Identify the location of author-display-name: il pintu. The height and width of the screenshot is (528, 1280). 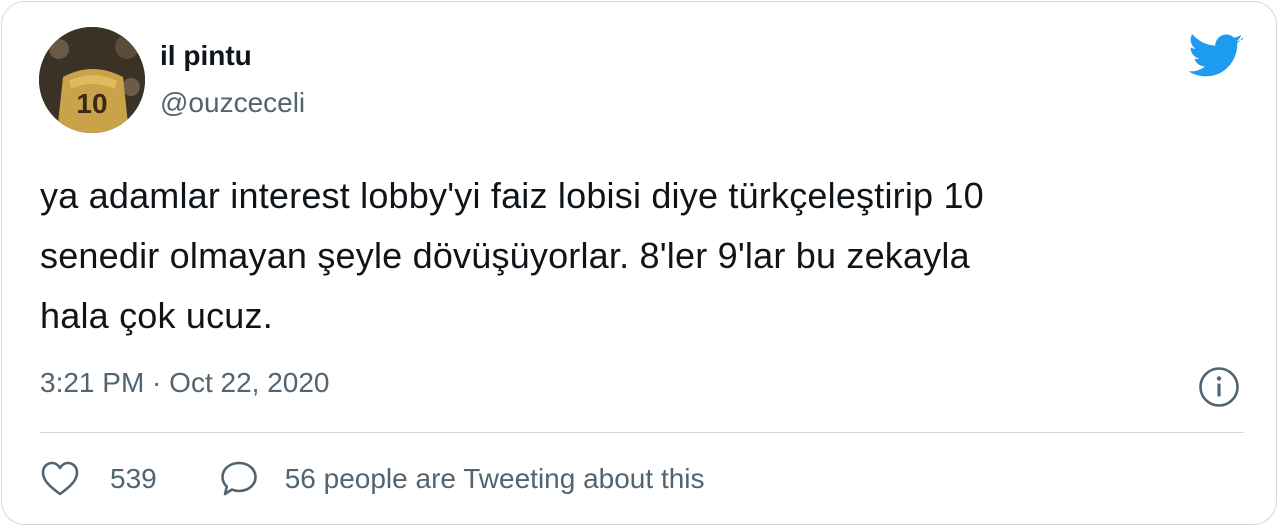
(206, 56).